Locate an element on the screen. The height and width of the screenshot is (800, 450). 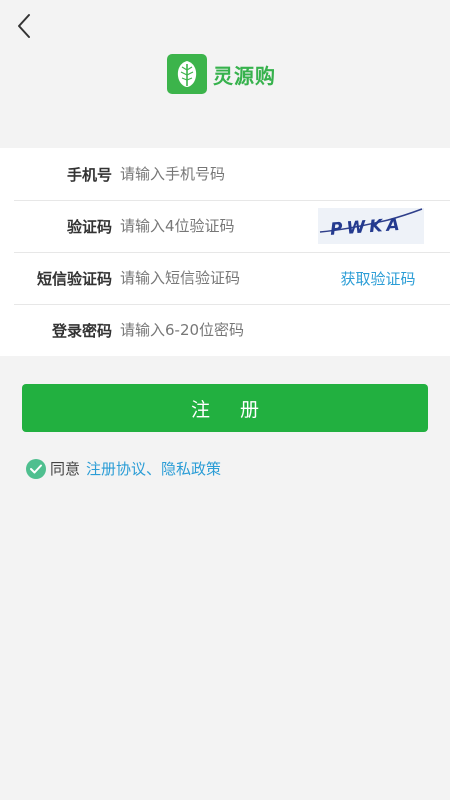
sms-code-input is located at coordinates (224, 278).